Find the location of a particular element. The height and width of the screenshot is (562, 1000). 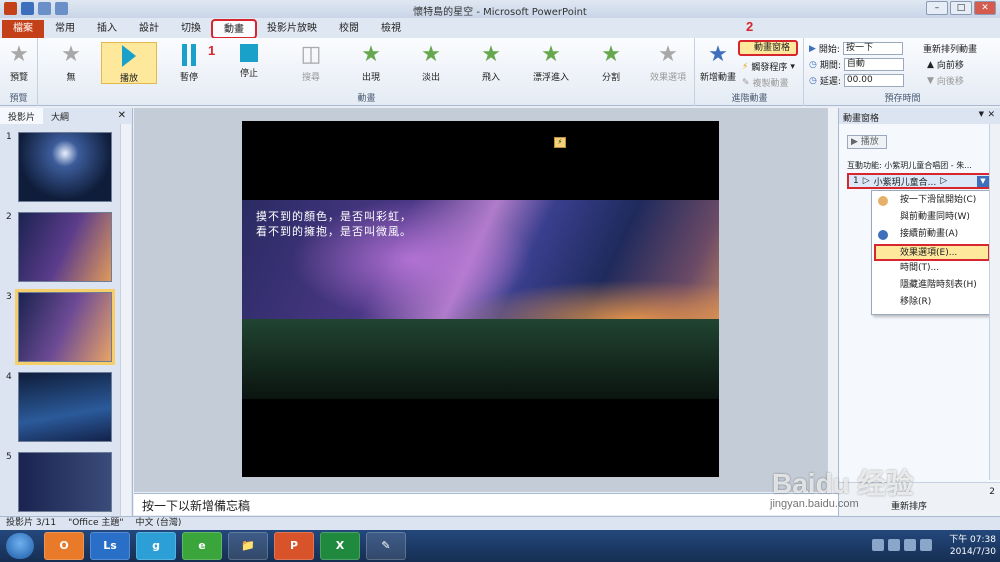

dropdown-arrow-icon: ▼ is located at coordinates (983, 181).